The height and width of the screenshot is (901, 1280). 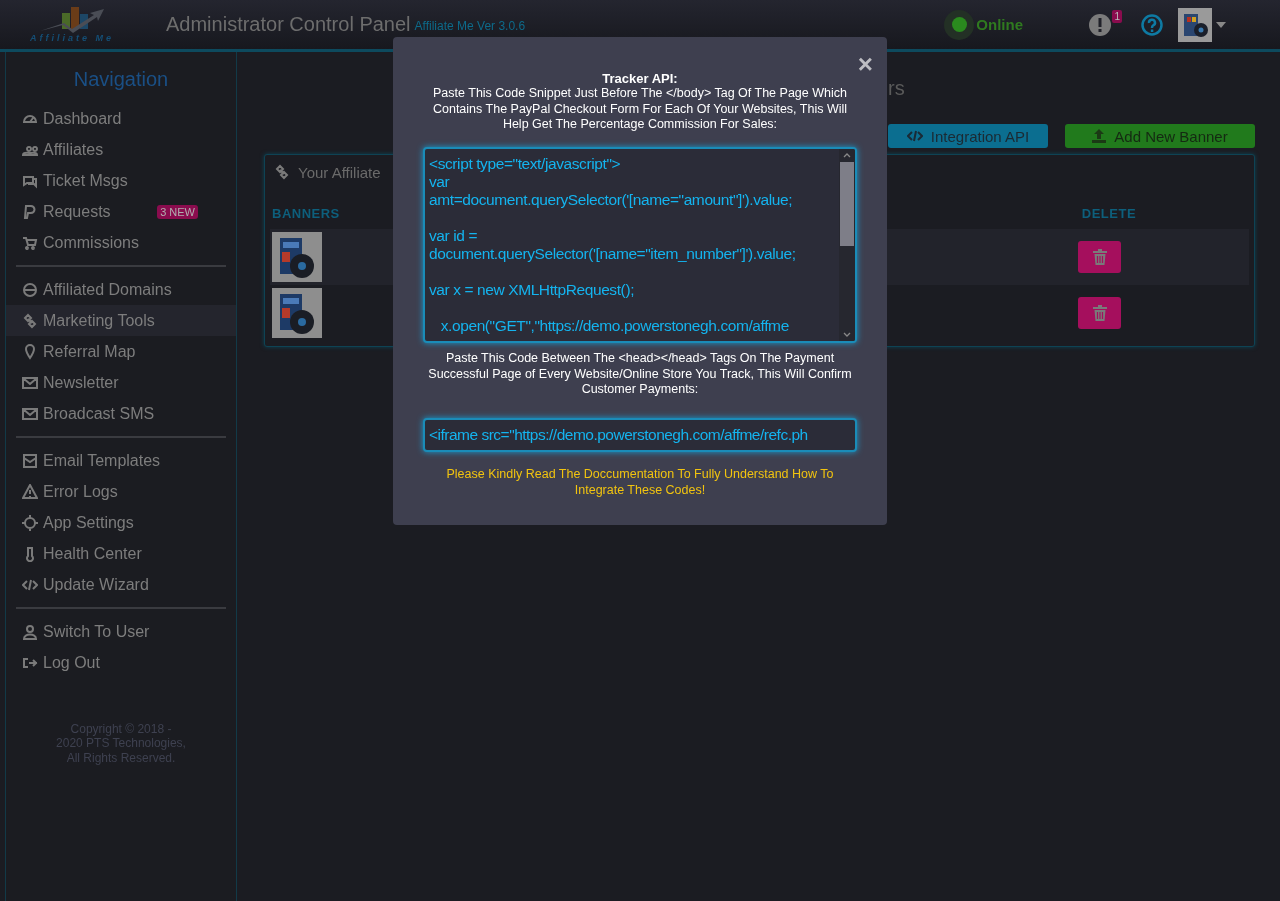 What do you see at coordinates (914, 136) in the screenshot?
I see `code-icon` at bounding box center [914, 136].